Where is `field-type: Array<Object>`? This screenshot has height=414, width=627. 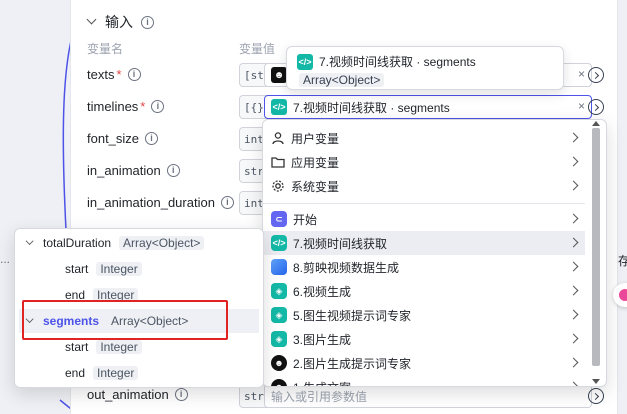 field-type: Array<Object> is located at coordinates (162, 243).